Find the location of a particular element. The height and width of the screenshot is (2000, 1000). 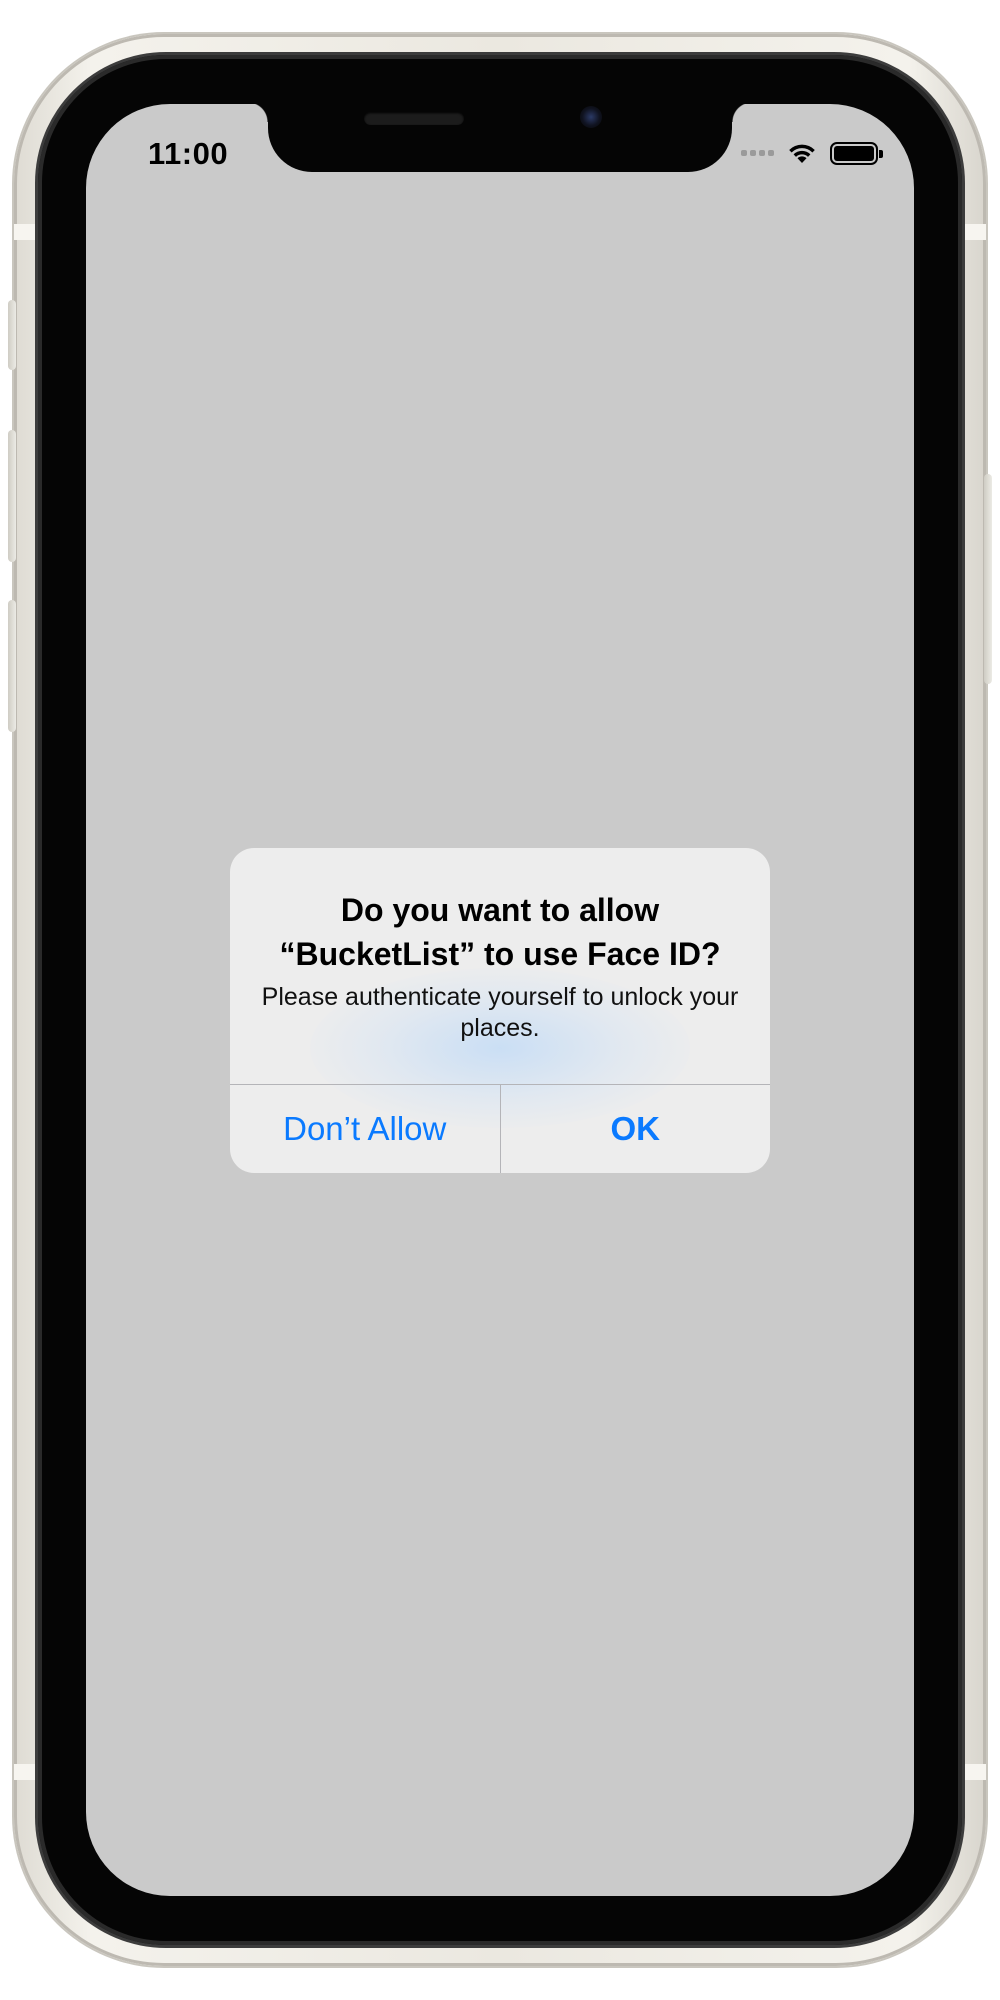

notch is located at coordinates (500, 138).